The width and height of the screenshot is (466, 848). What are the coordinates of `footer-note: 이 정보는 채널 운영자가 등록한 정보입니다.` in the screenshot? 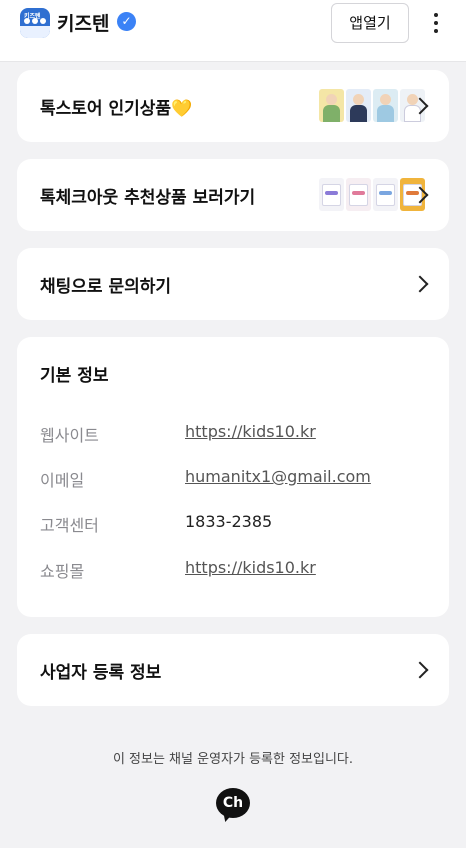 It's located at (233, 759).